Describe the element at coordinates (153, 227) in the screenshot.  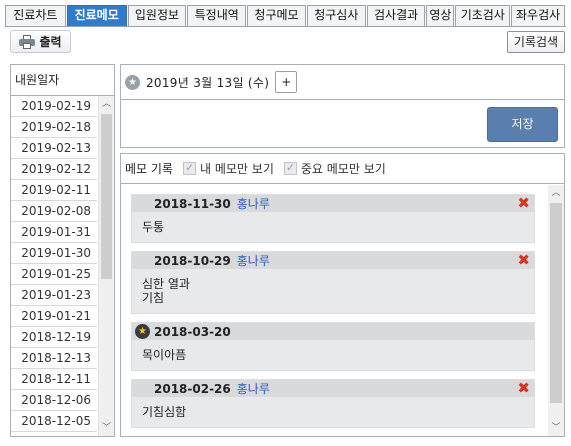
I see `memo-body: 두통` at that location.